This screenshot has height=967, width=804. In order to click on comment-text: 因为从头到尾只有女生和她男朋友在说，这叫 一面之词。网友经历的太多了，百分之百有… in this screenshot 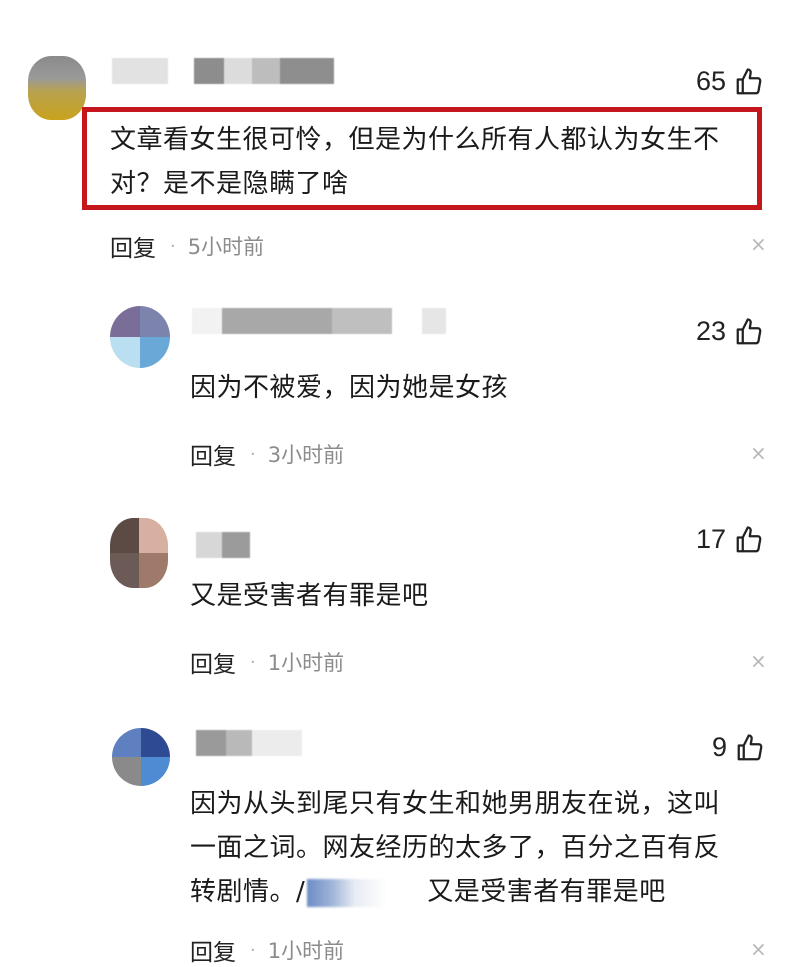, I will do `click(455, 848)`.